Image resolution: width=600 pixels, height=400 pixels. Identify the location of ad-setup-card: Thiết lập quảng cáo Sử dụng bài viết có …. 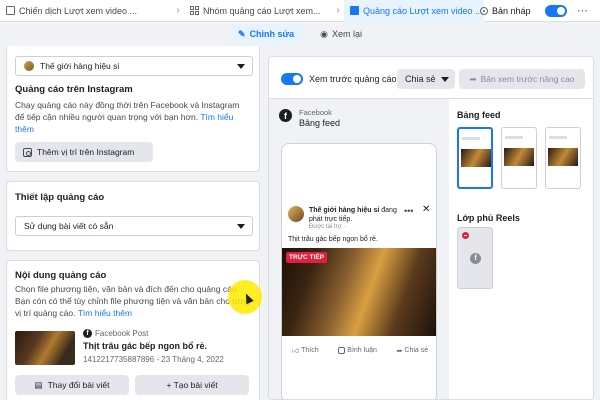
(133, 216).